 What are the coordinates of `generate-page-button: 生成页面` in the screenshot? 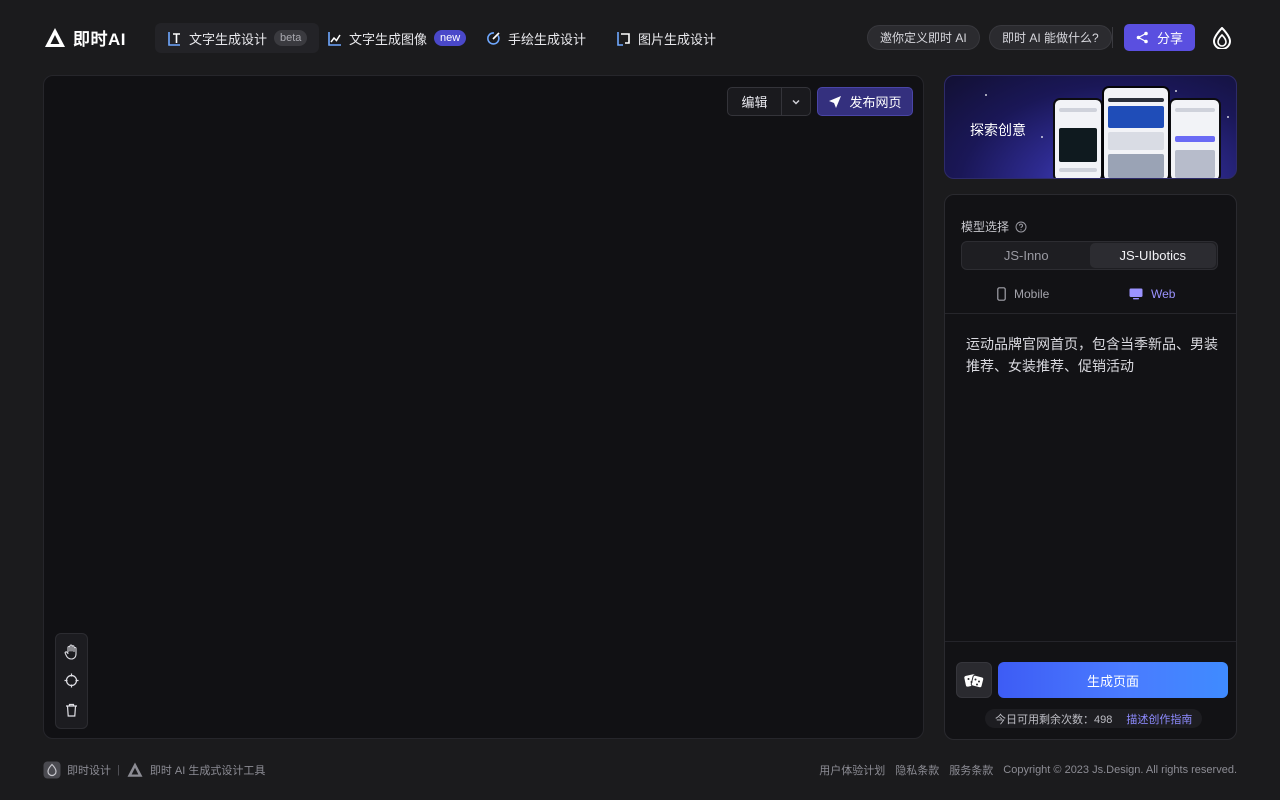 It's located at (1113, 680).